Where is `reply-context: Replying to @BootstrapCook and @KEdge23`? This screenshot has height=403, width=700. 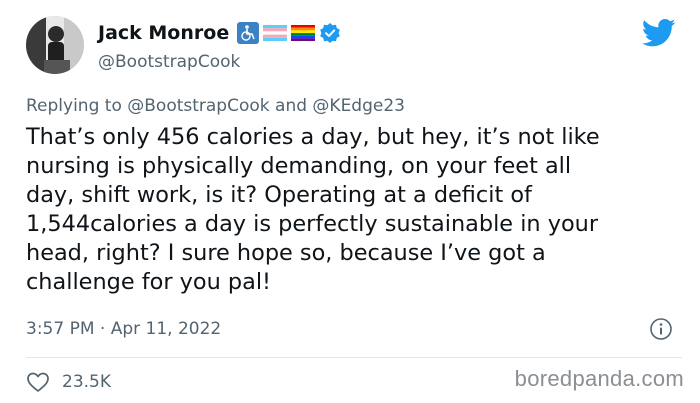
reply-context: Replying to @BootstrapCook and @KEdge23 is located at coordinates (215, 106).